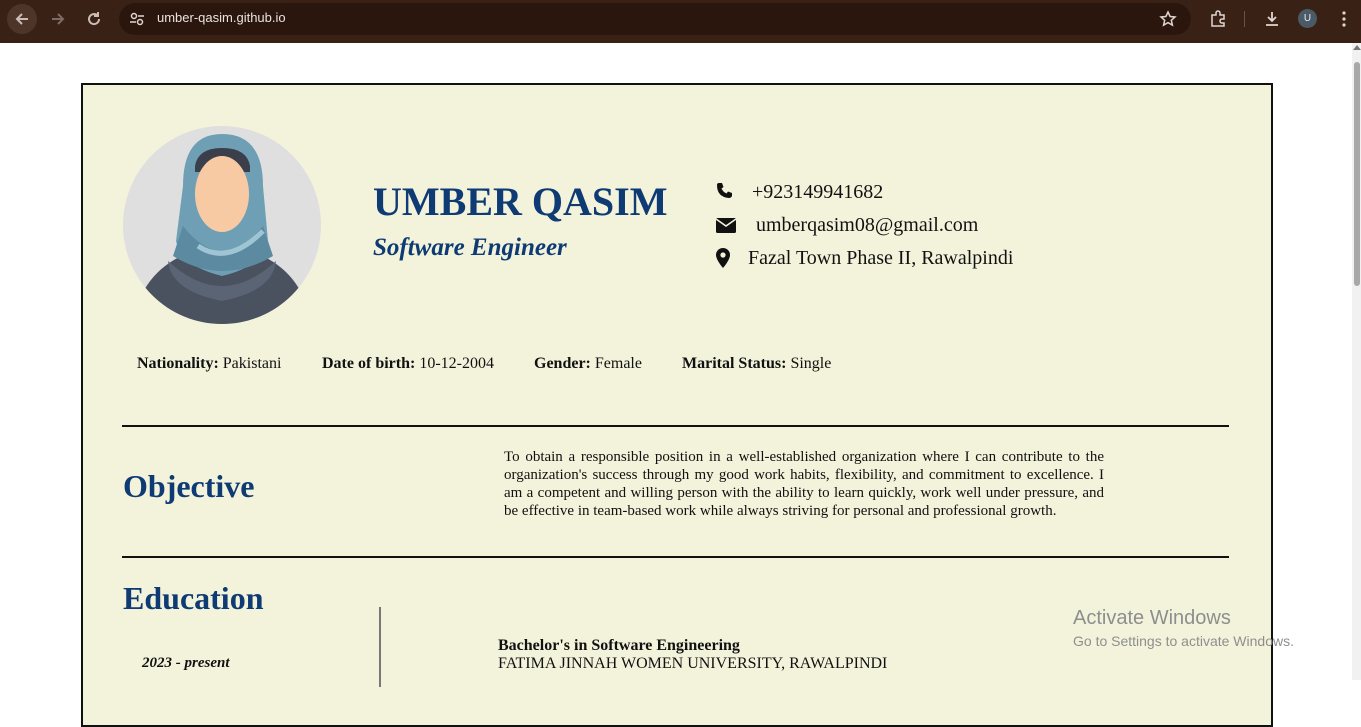  I want to click on contact-email: umberqasim08@gmail.com, so click(867, 225).